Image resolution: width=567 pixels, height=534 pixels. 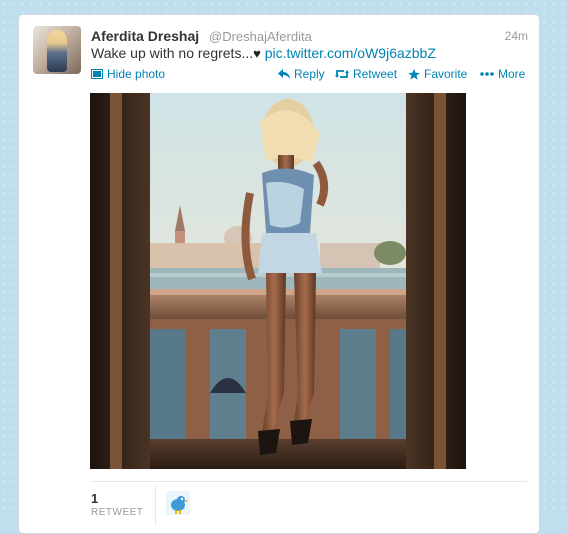 I want to click on star-icon, so click(x=414, y=74).